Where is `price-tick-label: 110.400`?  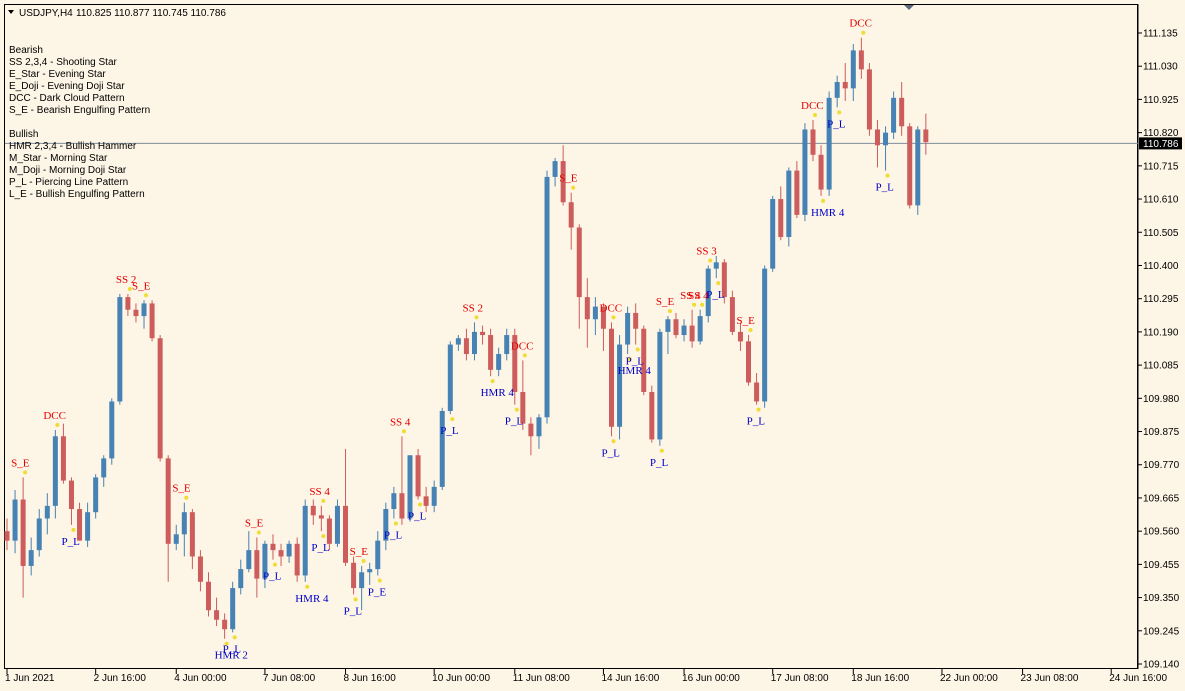
price-tick-label: 110.400 is located at coordinates (1161, 266).